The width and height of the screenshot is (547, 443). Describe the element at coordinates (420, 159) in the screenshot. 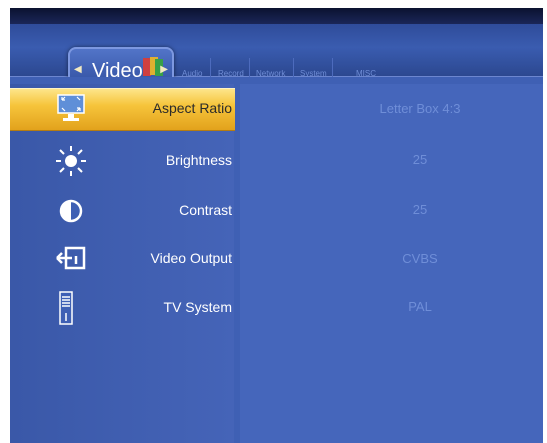

I see `brightness-value: 25` at that location.